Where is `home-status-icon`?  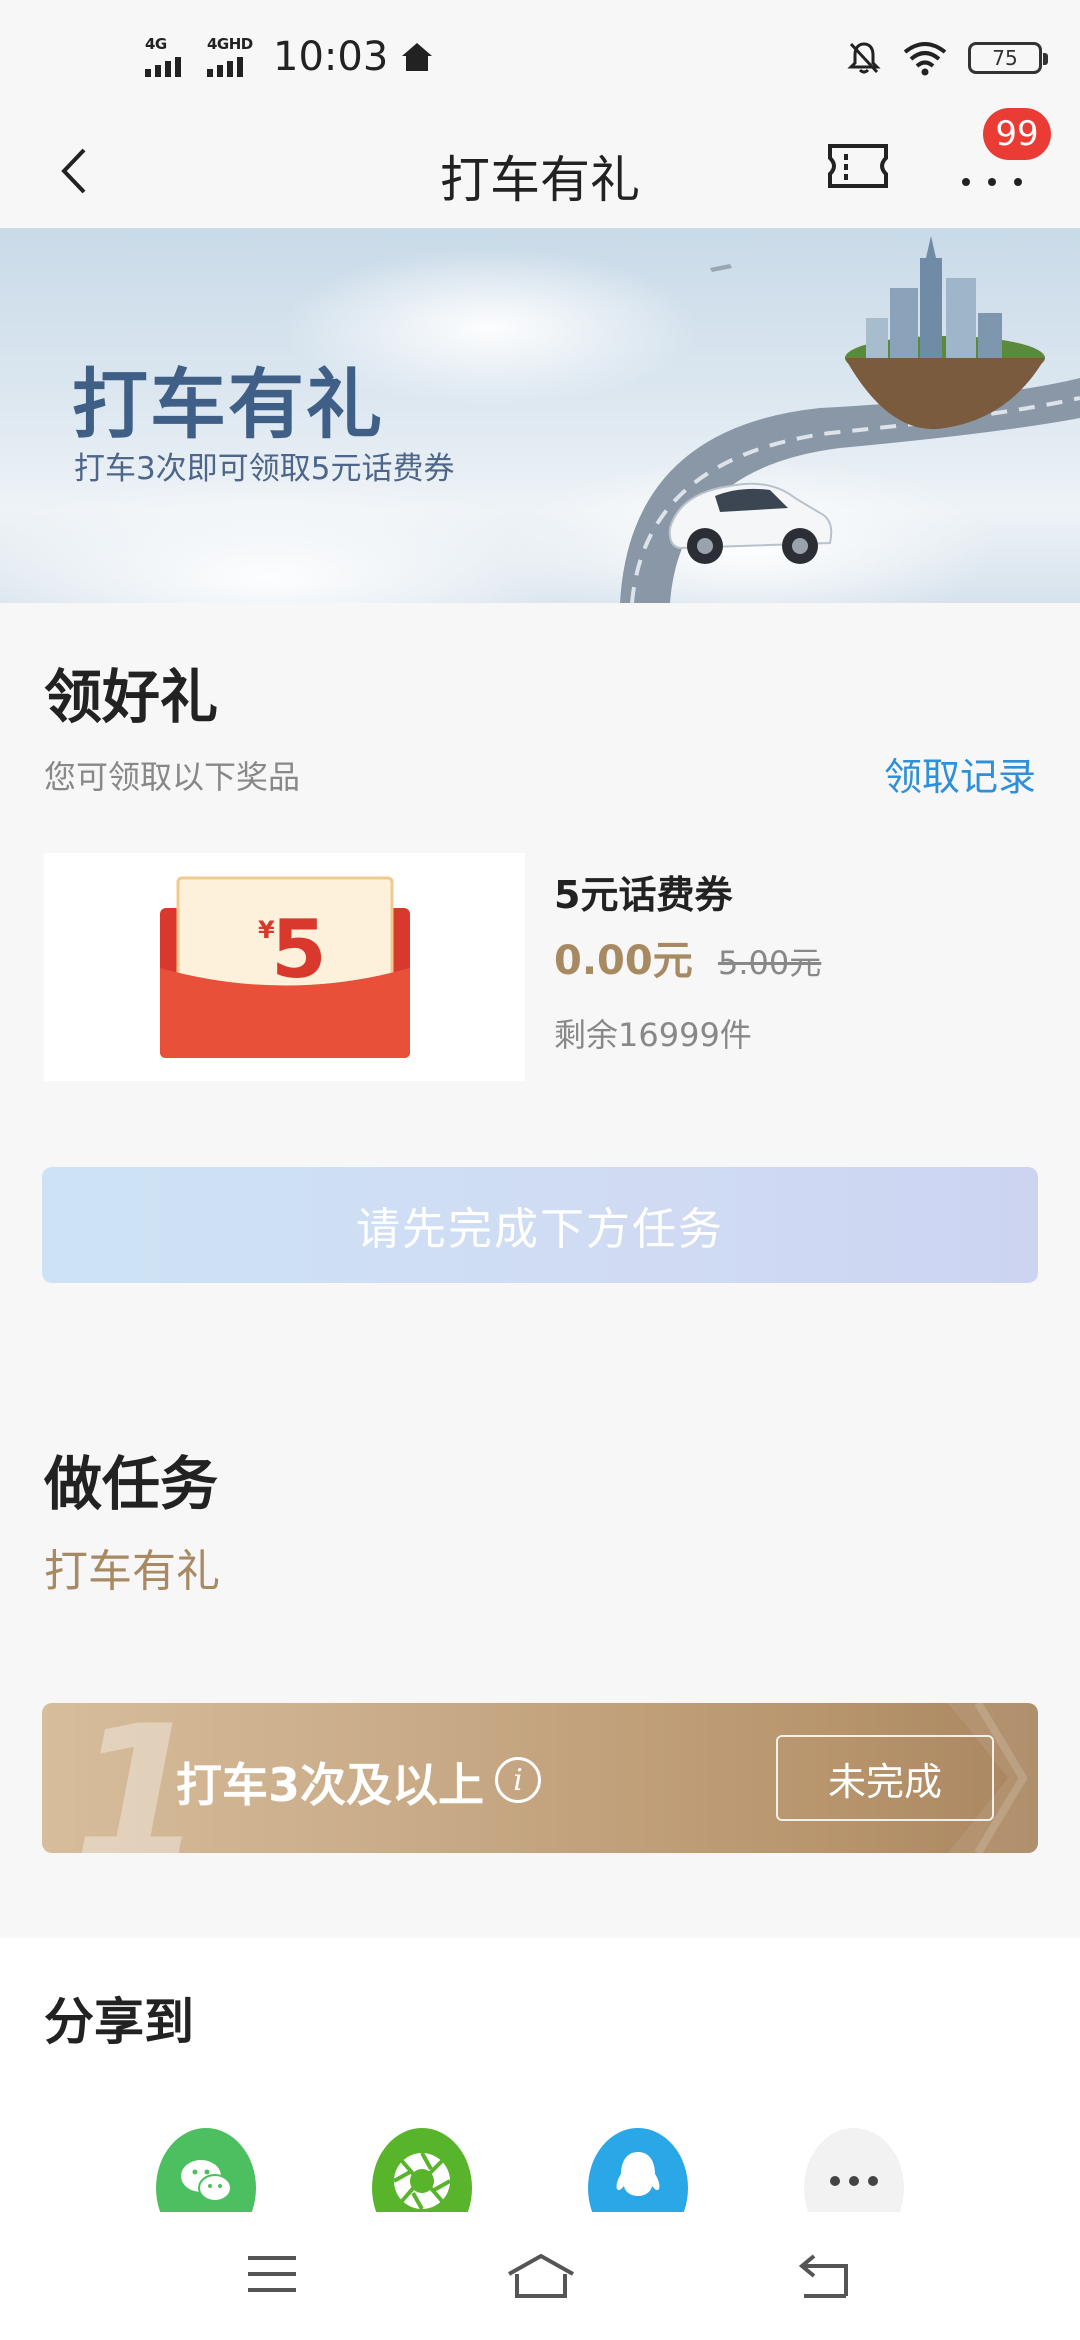
home-status-icon is located at coordinates (417, 57).